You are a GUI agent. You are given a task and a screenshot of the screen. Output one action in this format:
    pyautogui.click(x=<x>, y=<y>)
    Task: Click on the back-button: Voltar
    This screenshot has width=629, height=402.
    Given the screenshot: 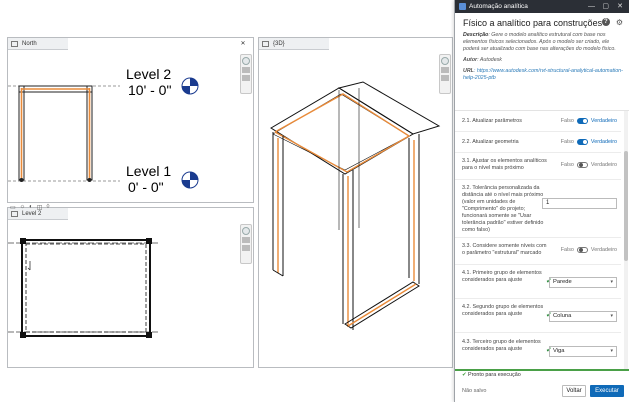 What is the action you would take?
    pyautogui.click(x=574, y=391)
    